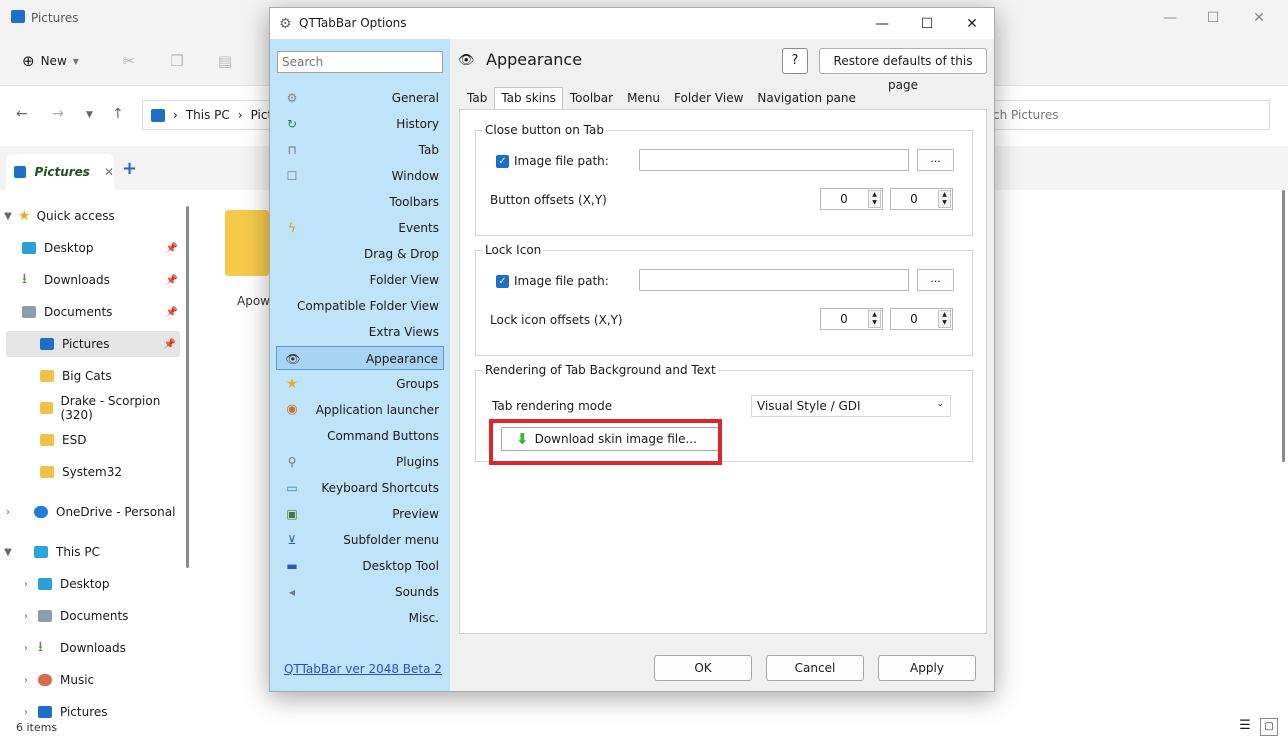  Describe the element at coordinates (1245, 727) in the screenshot. I see `details-view-icon: ☰` at that location.